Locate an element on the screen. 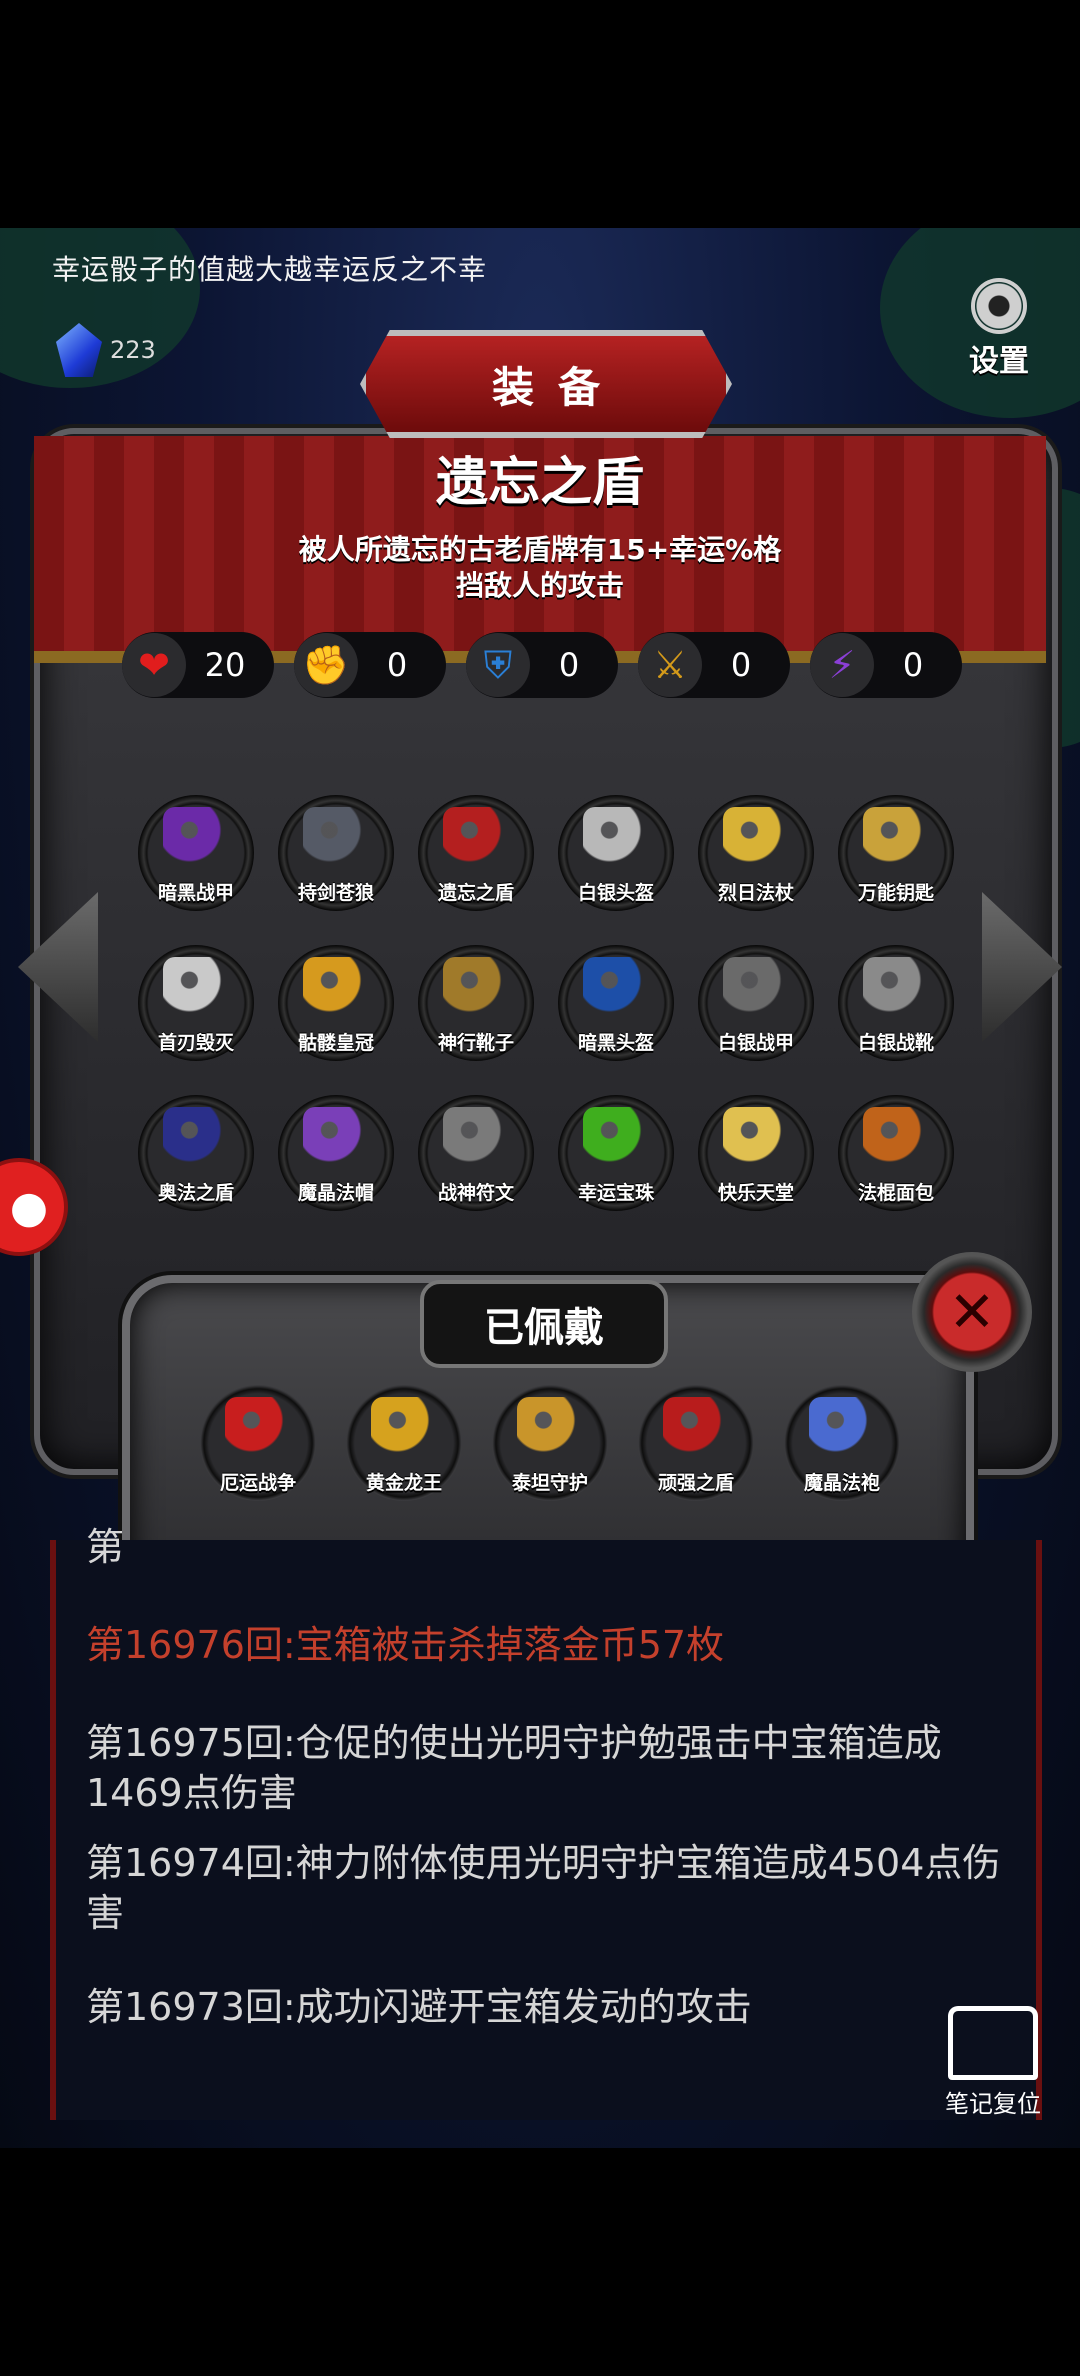 The image size is (1080, 2376). gem-count: 223 is located at coordinates (133, 350).